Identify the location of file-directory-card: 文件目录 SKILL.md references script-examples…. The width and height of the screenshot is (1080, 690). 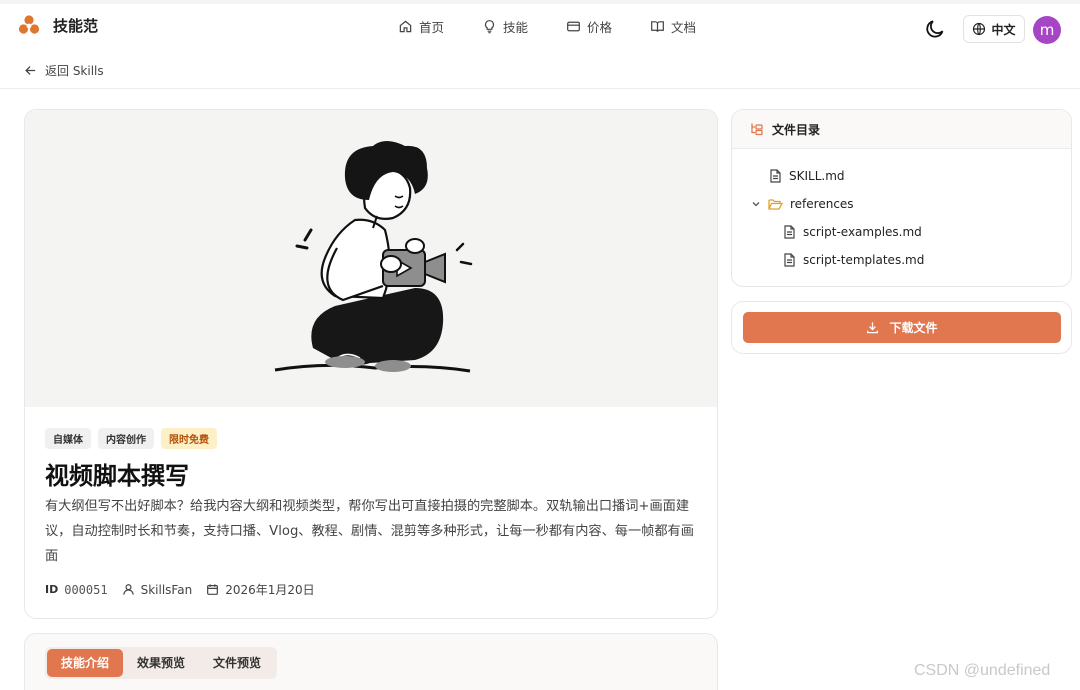
(901, 198).